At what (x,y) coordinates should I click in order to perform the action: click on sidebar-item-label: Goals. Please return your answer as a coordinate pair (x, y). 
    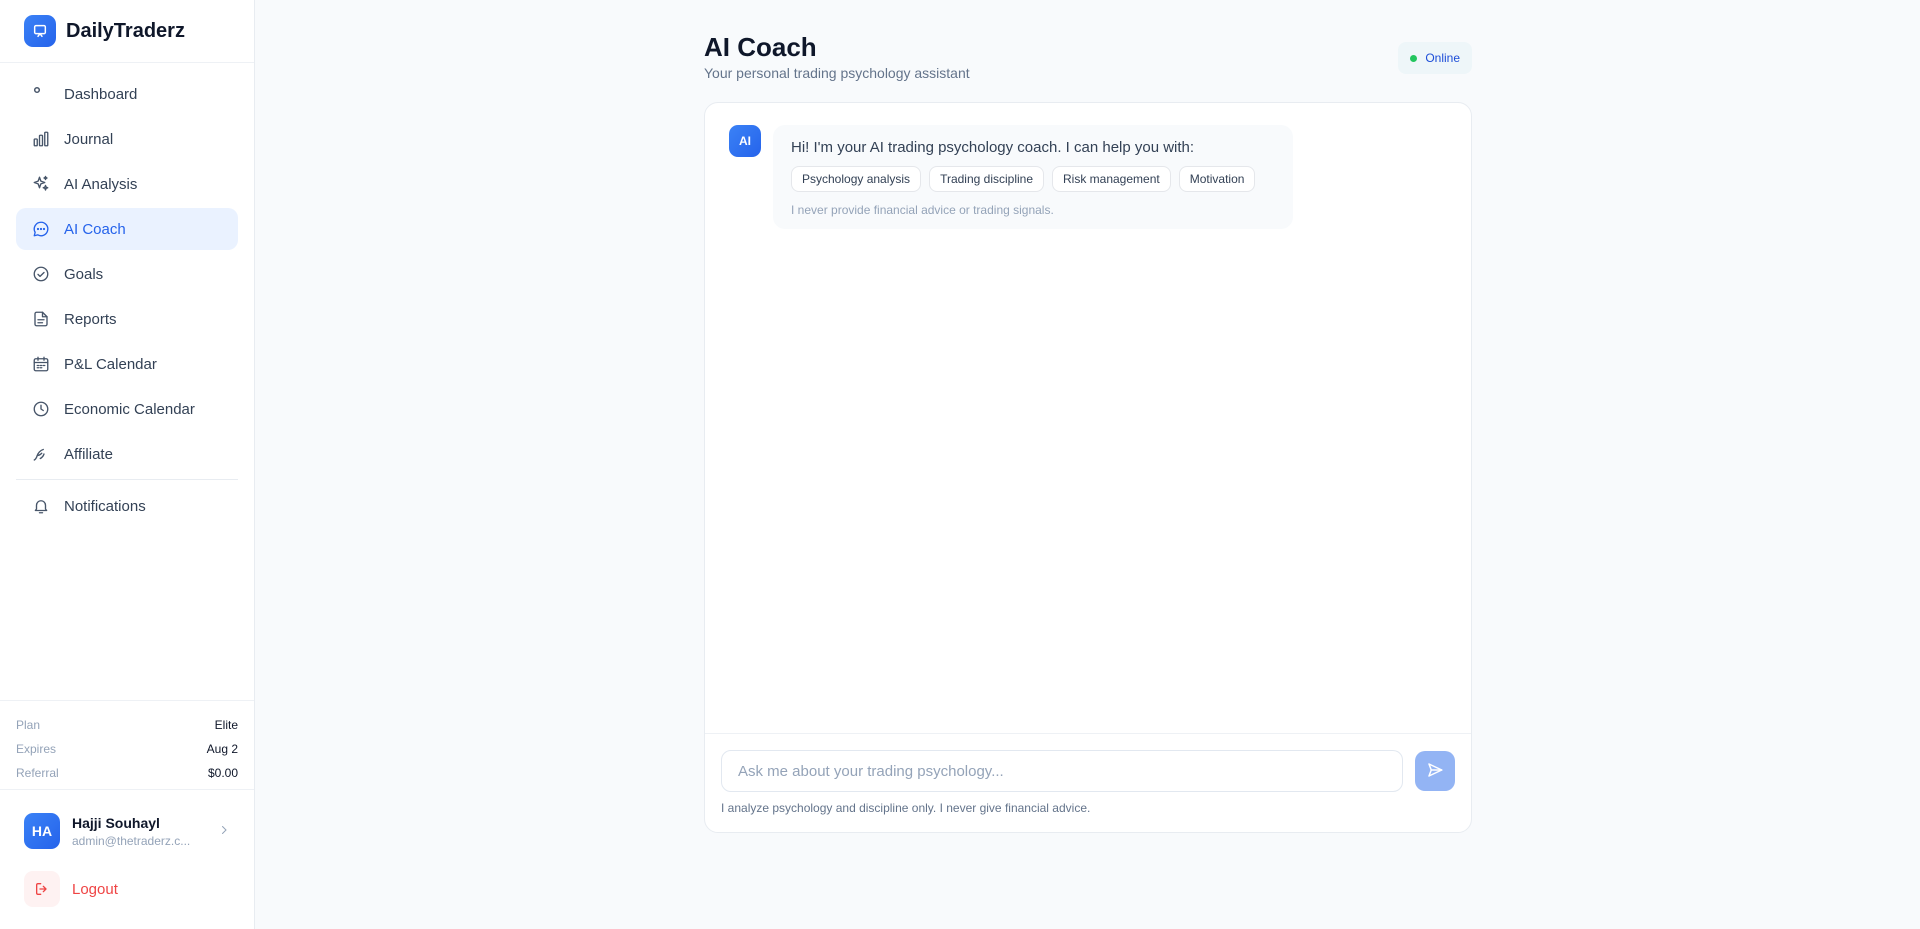
    Looking at the image, I should click on (84, 274).